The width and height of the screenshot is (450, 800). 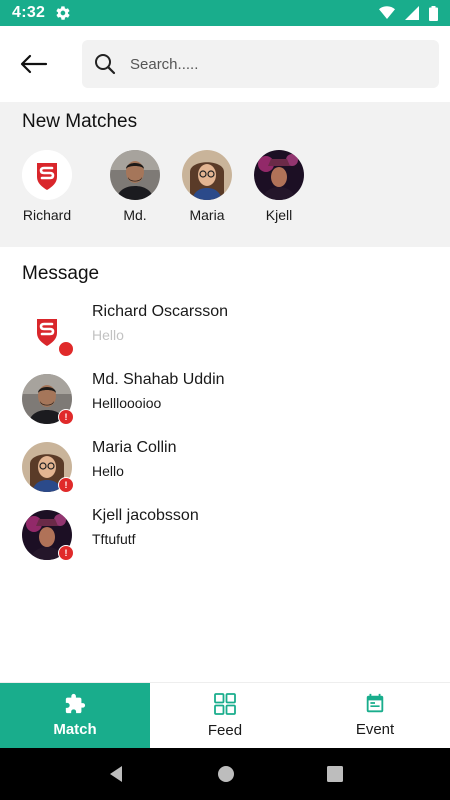 I want to click on nav-tab-match: Match, so click(x=75, y=715).